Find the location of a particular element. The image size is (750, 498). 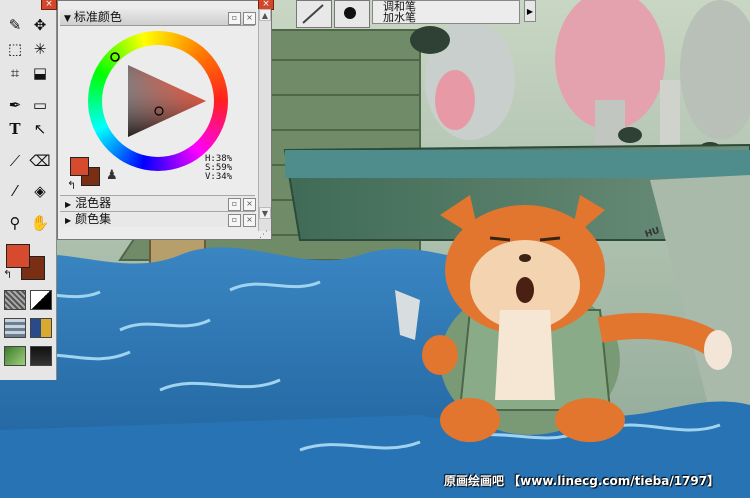

panel-foreground-swatch is located at coordinates (79, 166).